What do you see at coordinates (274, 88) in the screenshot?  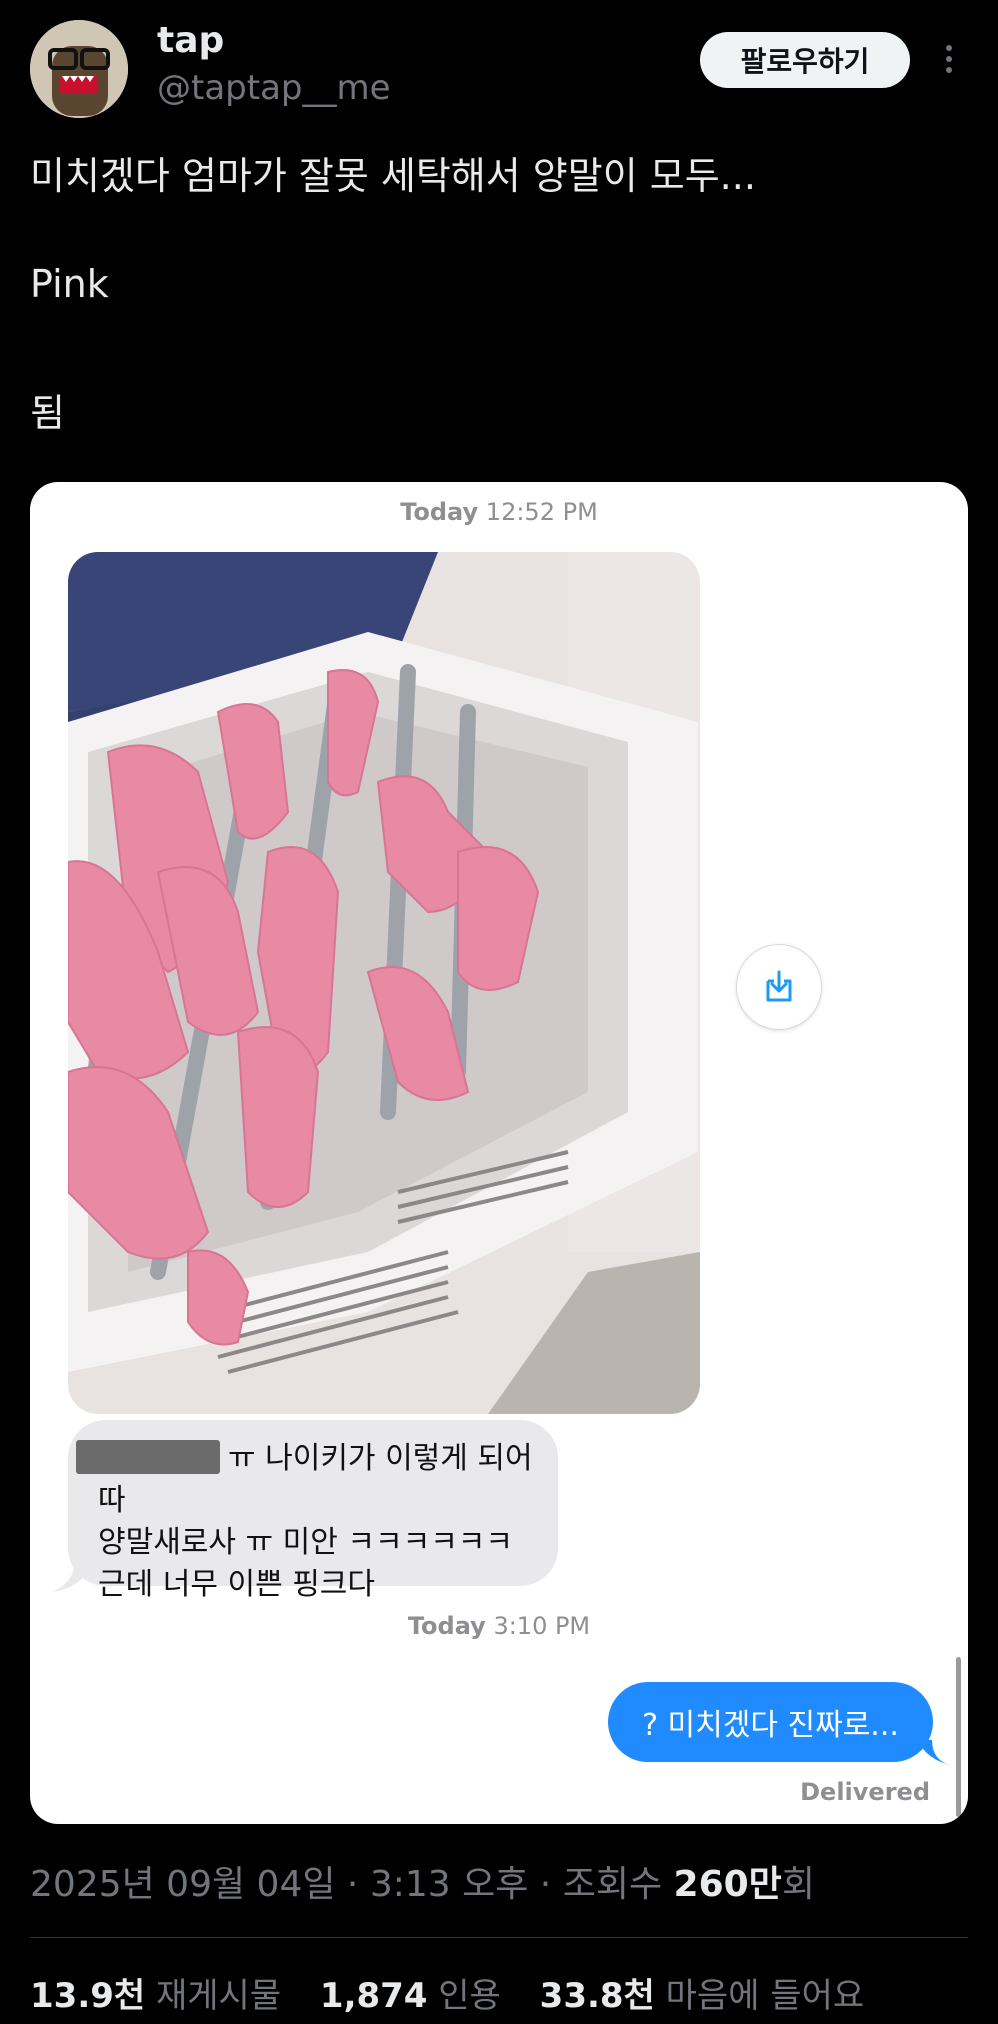 I see `user-handle: @taptap__me` at bounding box center [274, 88].